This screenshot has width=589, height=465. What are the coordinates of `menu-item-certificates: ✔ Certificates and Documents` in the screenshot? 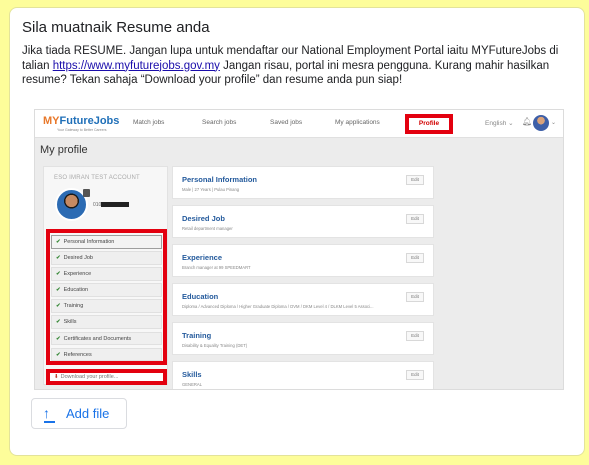 It's located at (106, 338).